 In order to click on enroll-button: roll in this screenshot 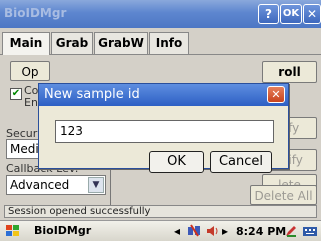, I will do `click(289, 72)`.